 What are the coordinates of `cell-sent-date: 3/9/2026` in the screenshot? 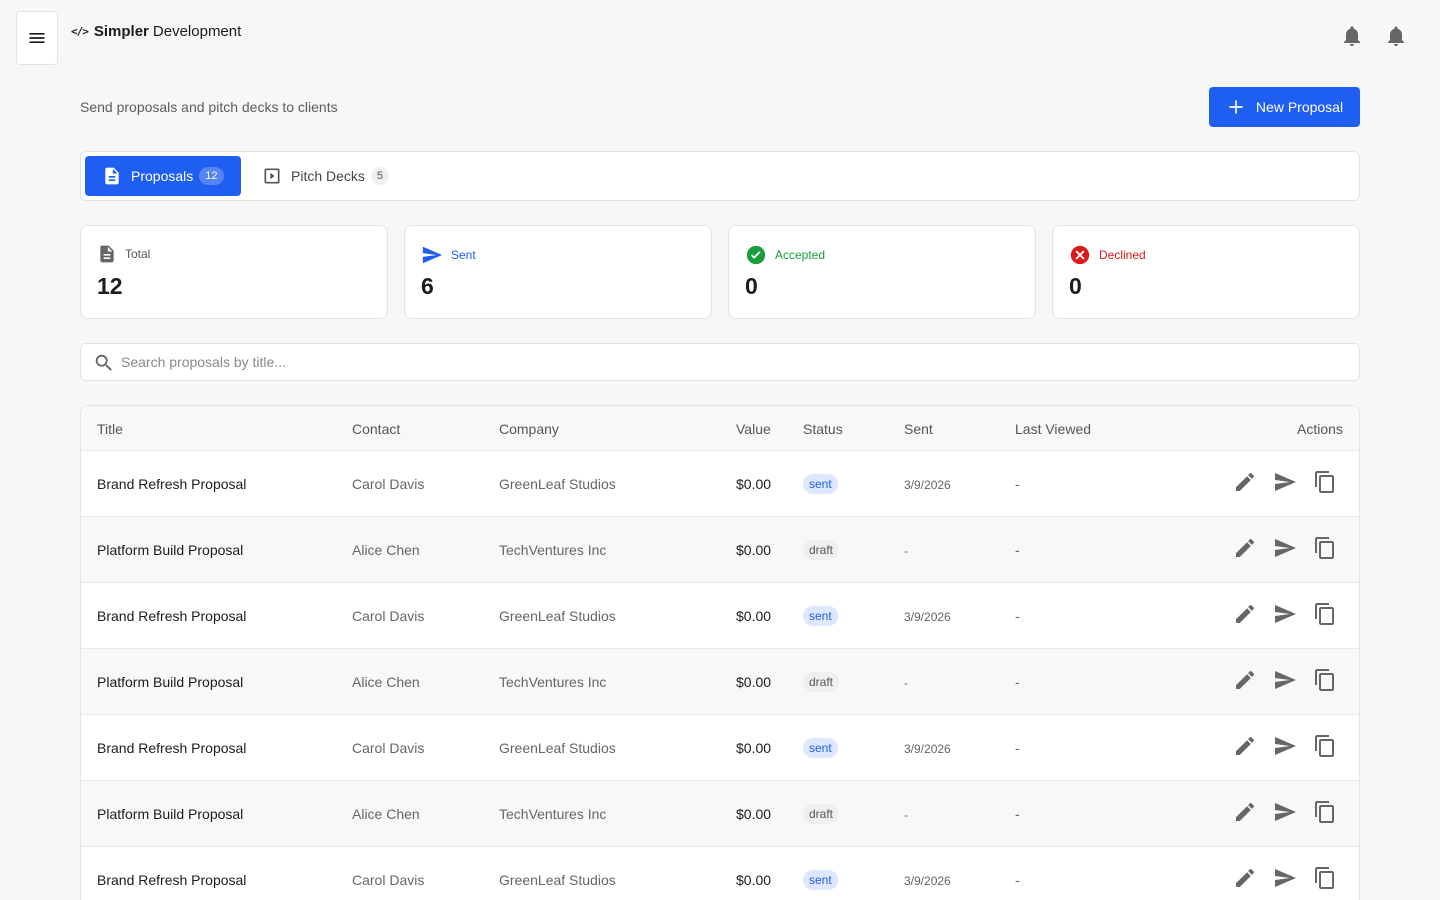 It's located at (927, 617).